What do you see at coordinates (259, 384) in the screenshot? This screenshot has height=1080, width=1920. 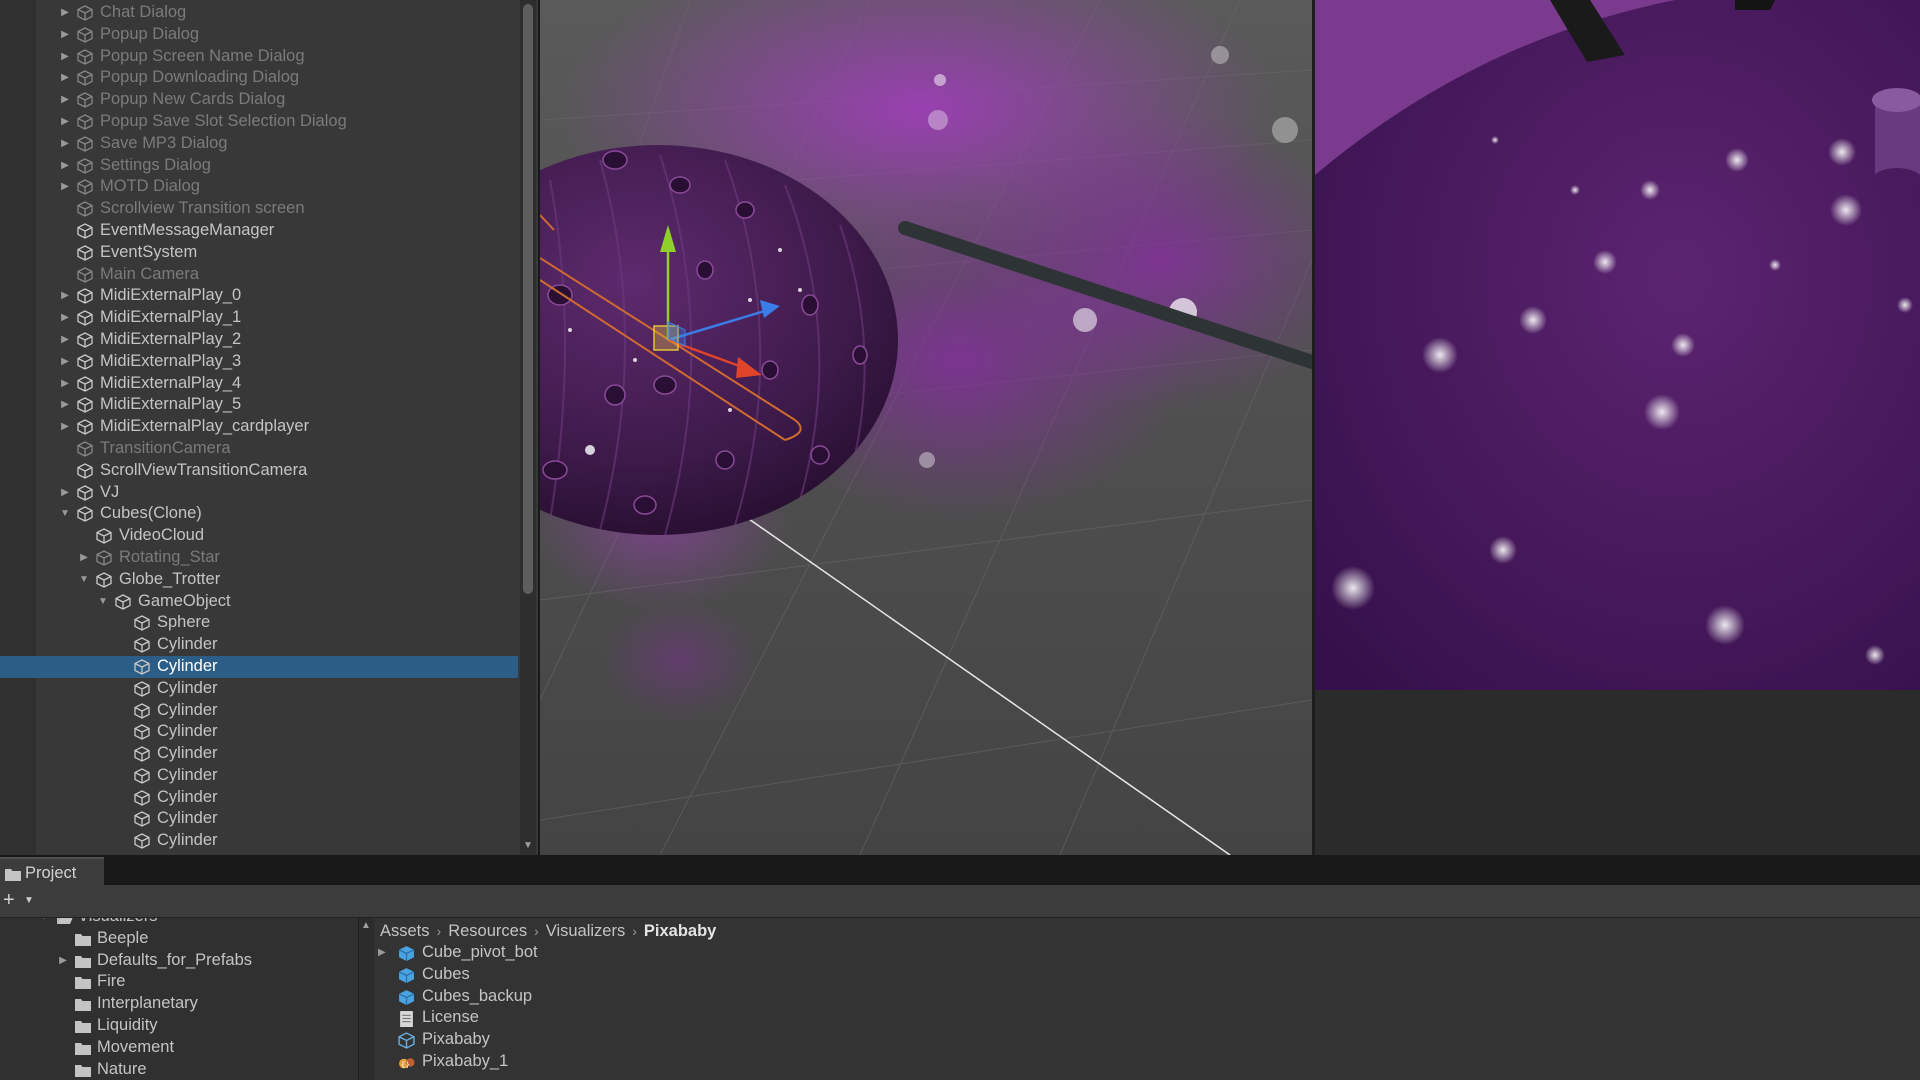 I see `hierarchy-item: ▶ MidiExternalPlay_4` at bounding box center [259, 384].